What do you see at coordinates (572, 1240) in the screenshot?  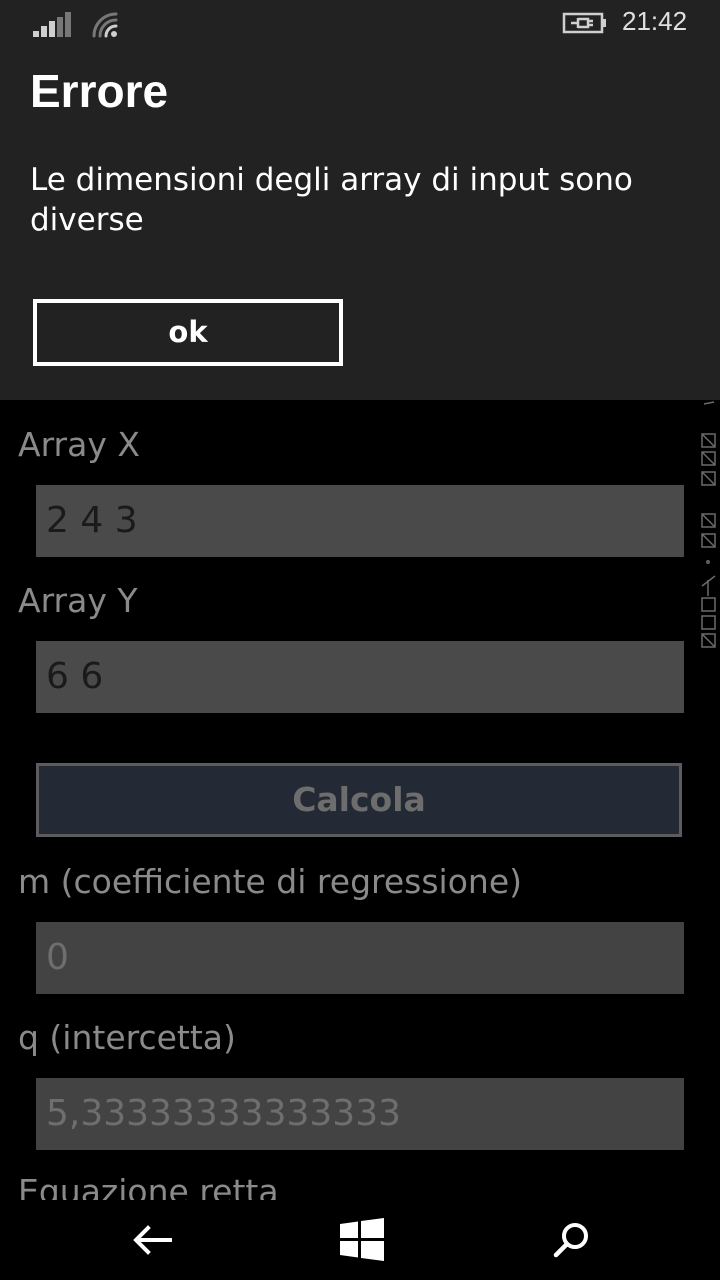 I see `search-icon` at bounding box center [572, 1240].